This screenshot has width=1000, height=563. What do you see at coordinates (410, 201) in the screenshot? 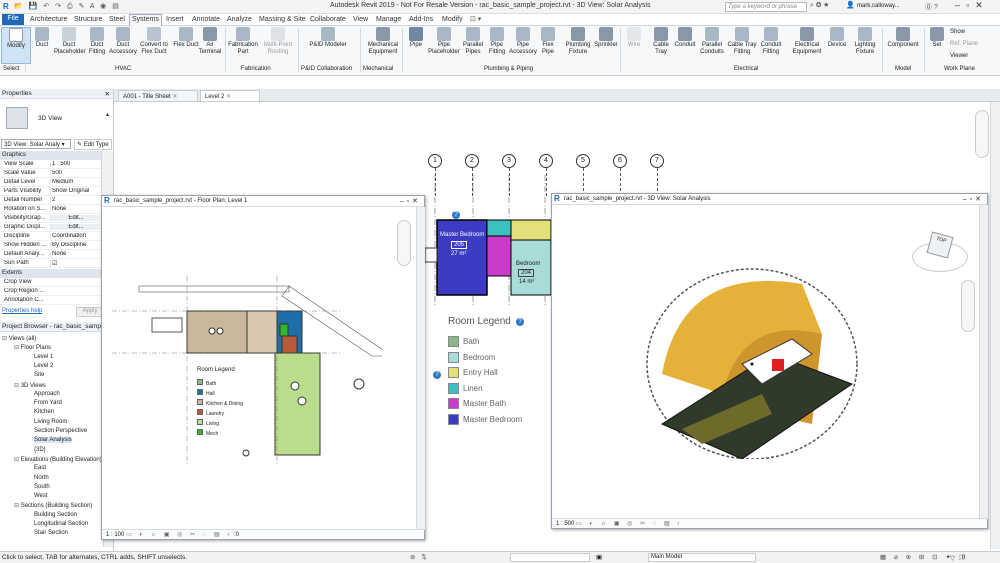
I see `window-controls: –▫✕` at bounding box center [410, 201].